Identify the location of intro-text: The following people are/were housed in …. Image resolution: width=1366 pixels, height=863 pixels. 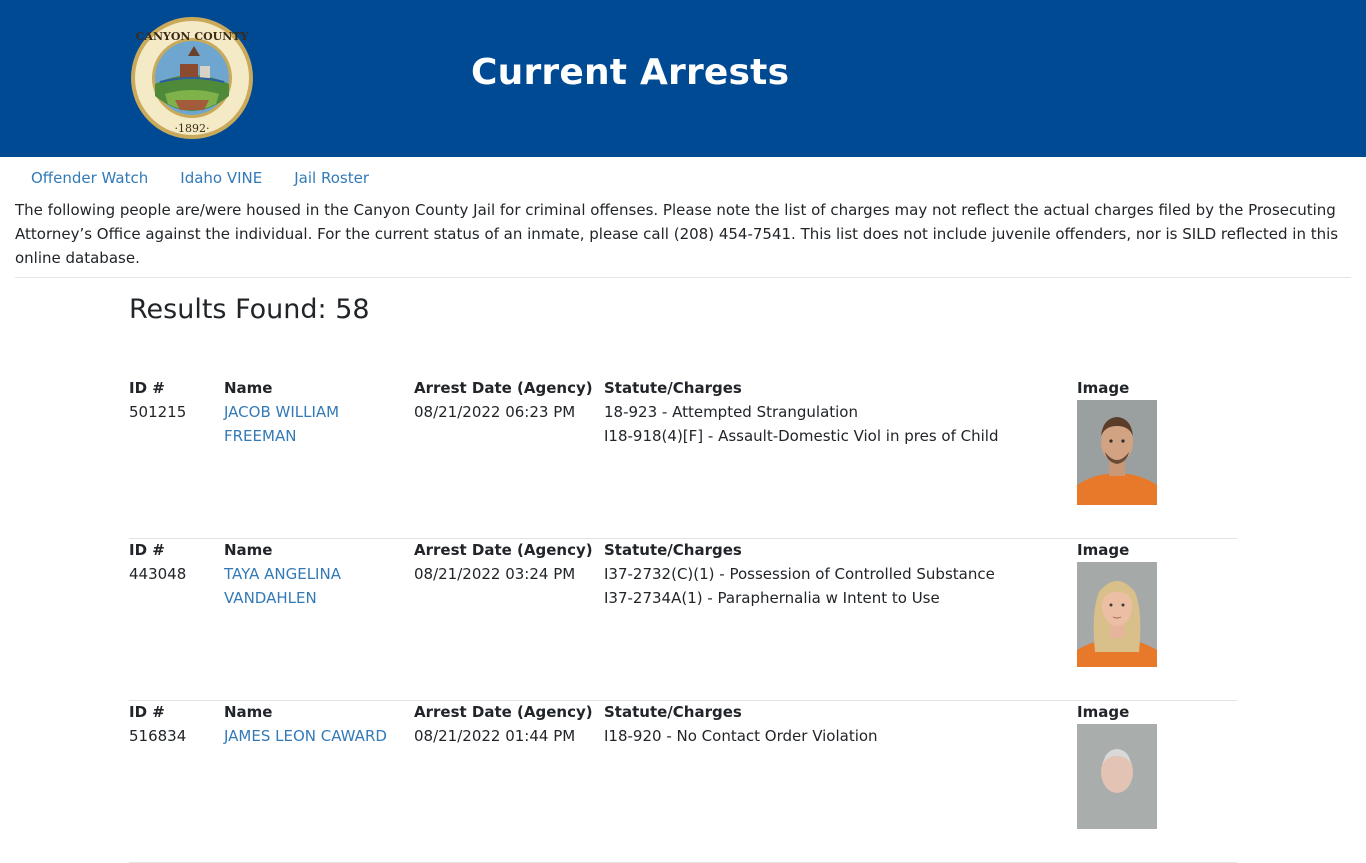
(677, 234).